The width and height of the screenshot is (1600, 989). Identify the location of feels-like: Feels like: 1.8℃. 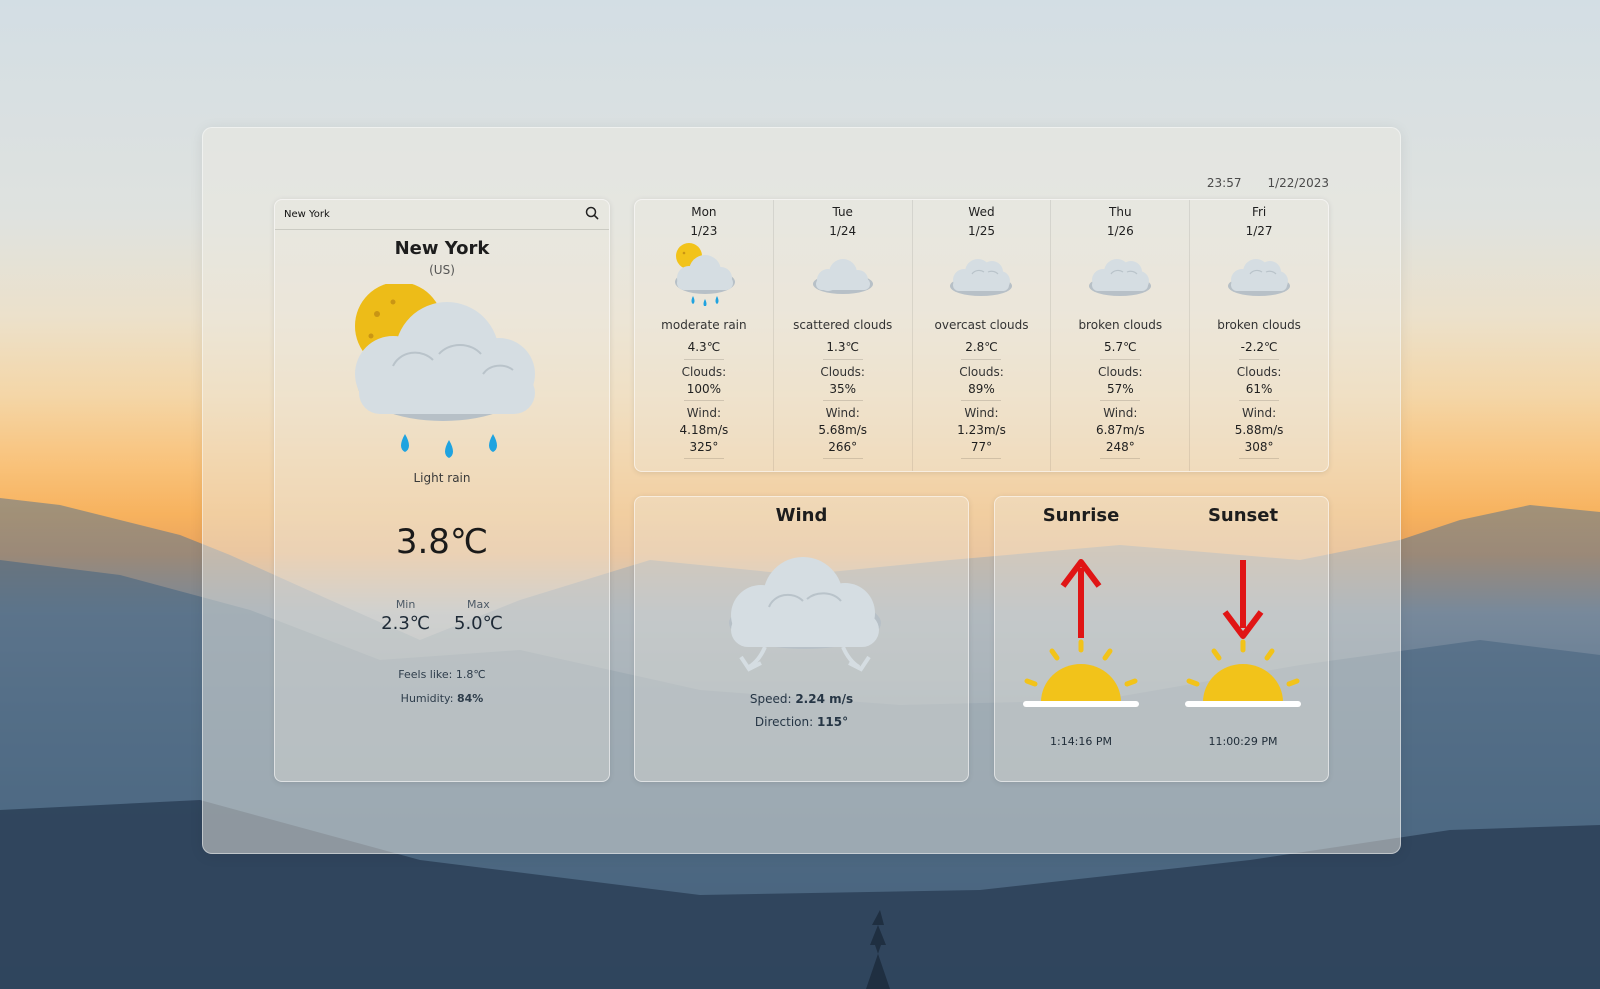
(442, 674).